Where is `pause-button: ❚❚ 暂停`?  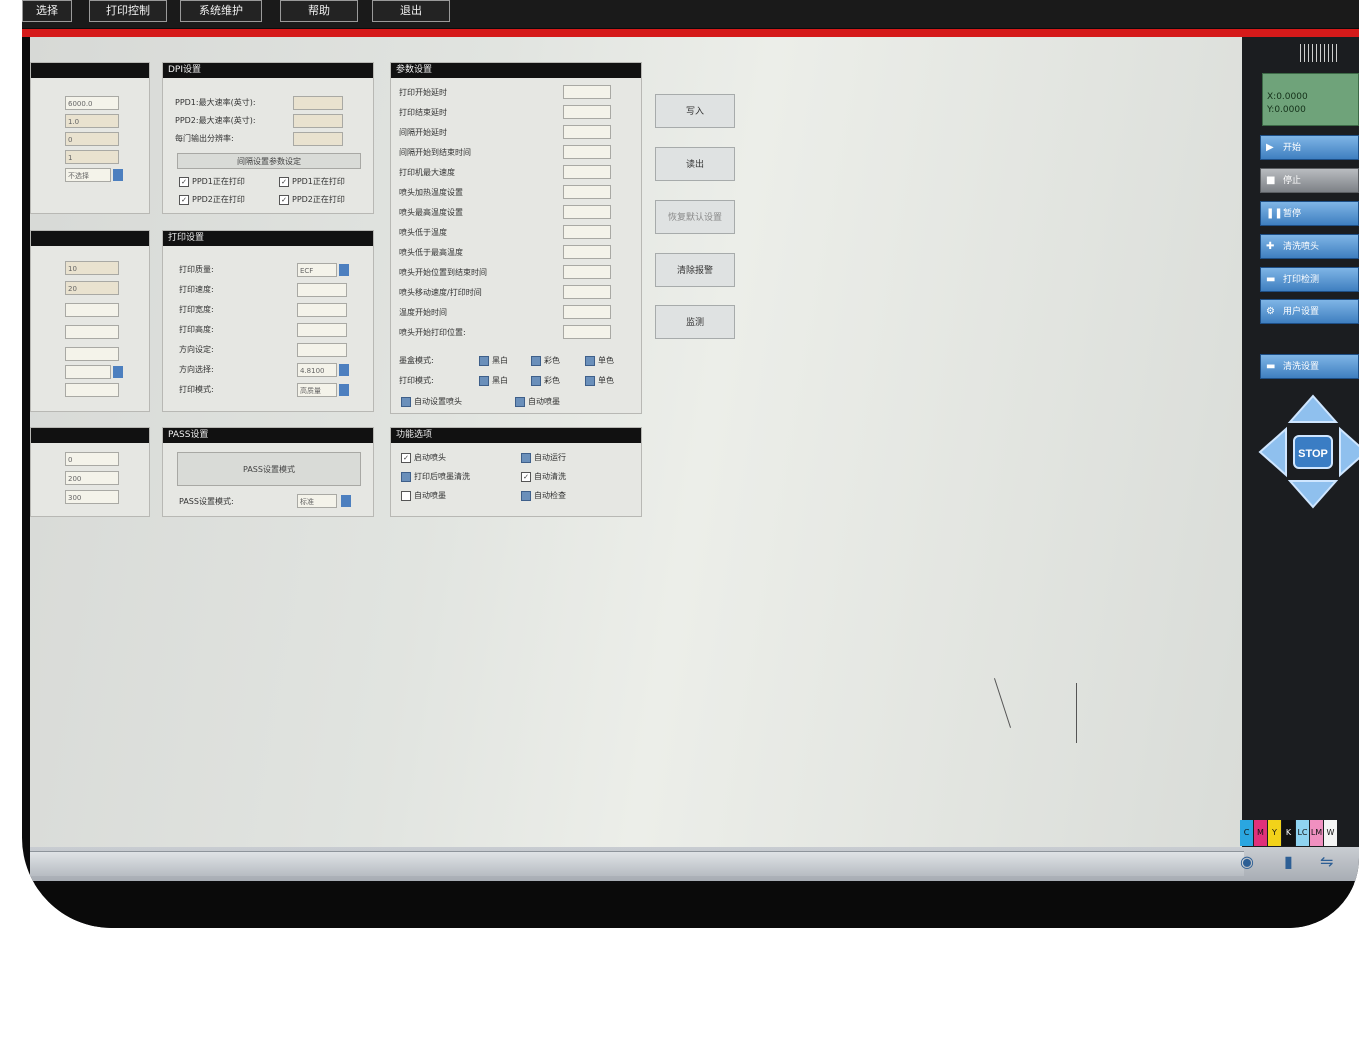
pause-button: ❚❚ 暂停 is located at coordinates (1309, 213).